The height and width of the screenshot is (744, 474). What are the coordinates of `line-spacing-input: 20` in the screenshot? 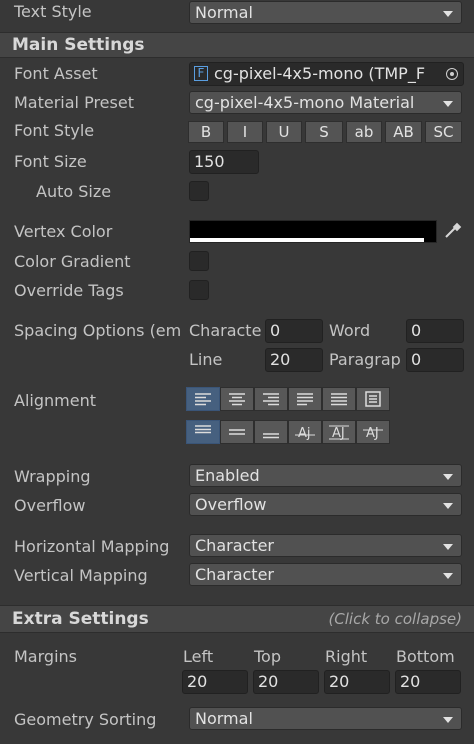 It's located at (294, 360).